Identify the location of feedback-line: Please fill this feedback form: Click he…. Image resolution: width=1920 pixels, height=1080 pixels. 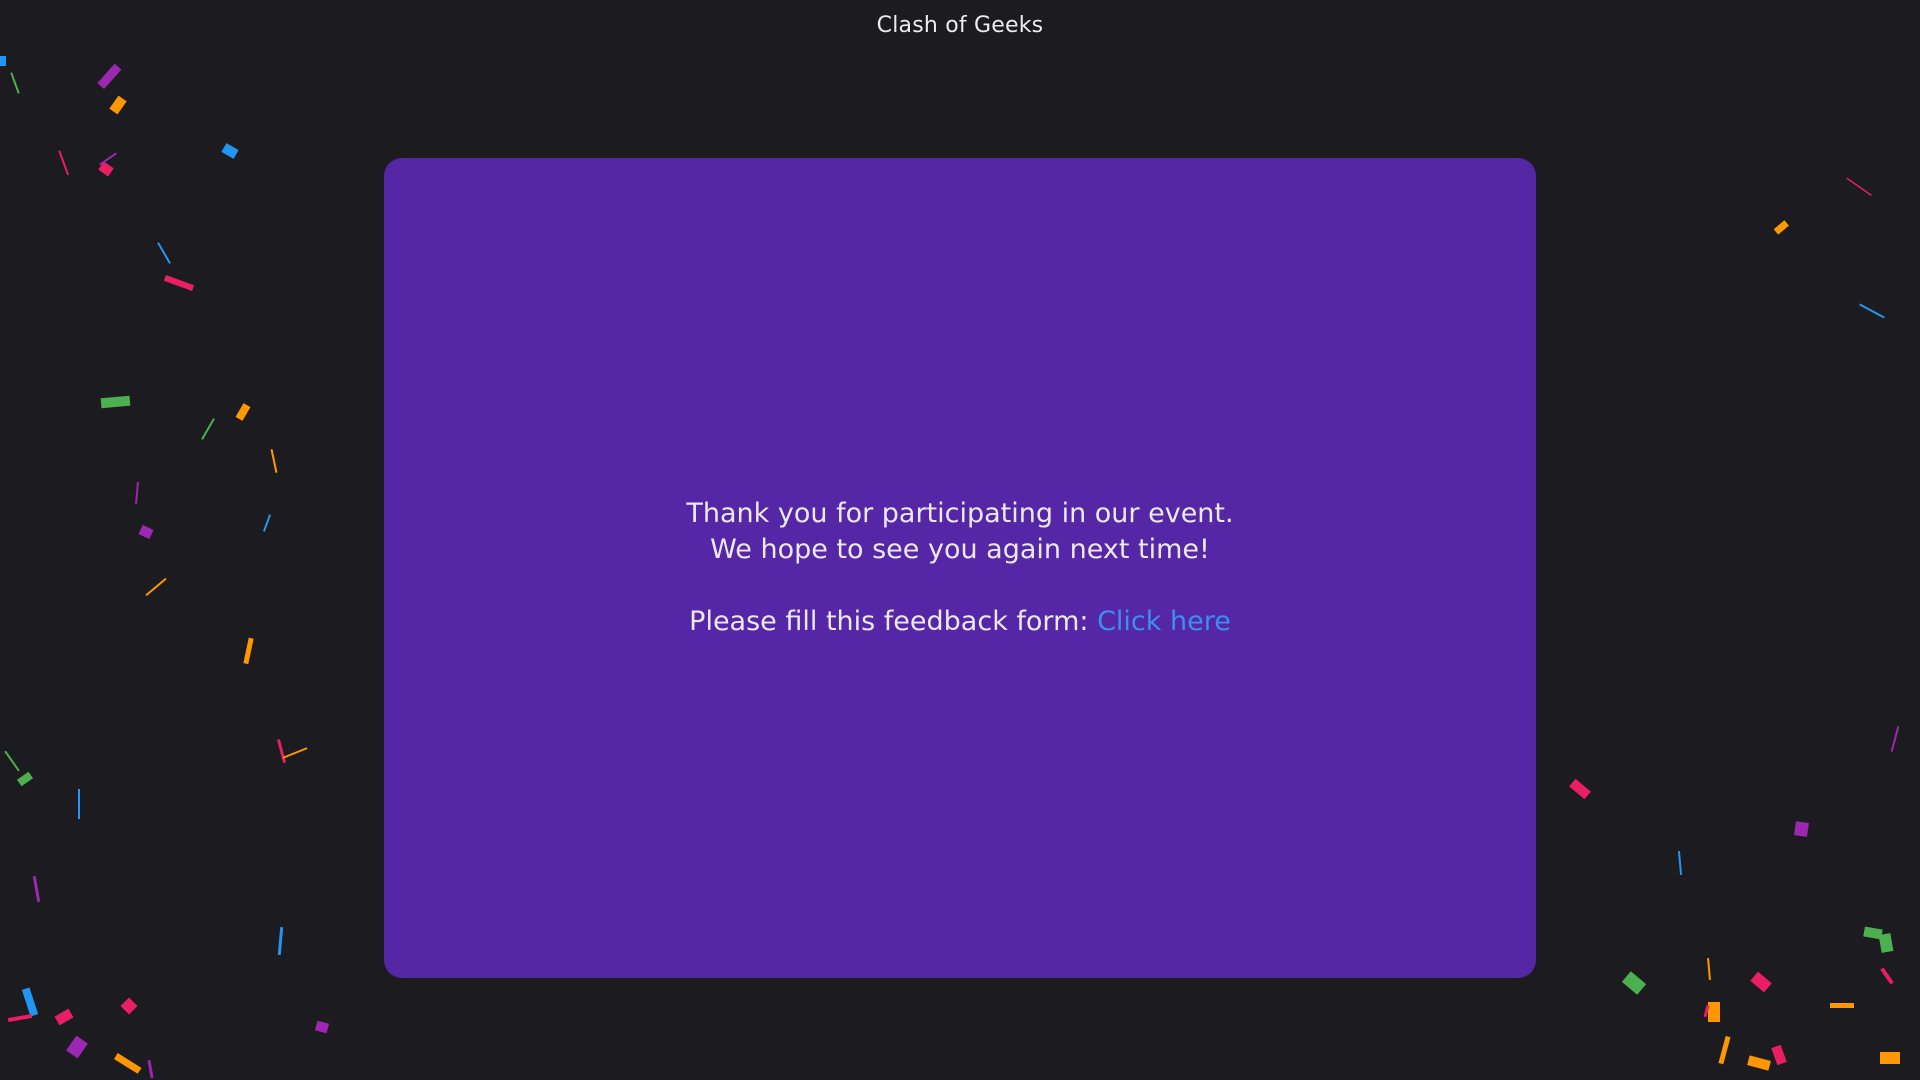
(959, 622).